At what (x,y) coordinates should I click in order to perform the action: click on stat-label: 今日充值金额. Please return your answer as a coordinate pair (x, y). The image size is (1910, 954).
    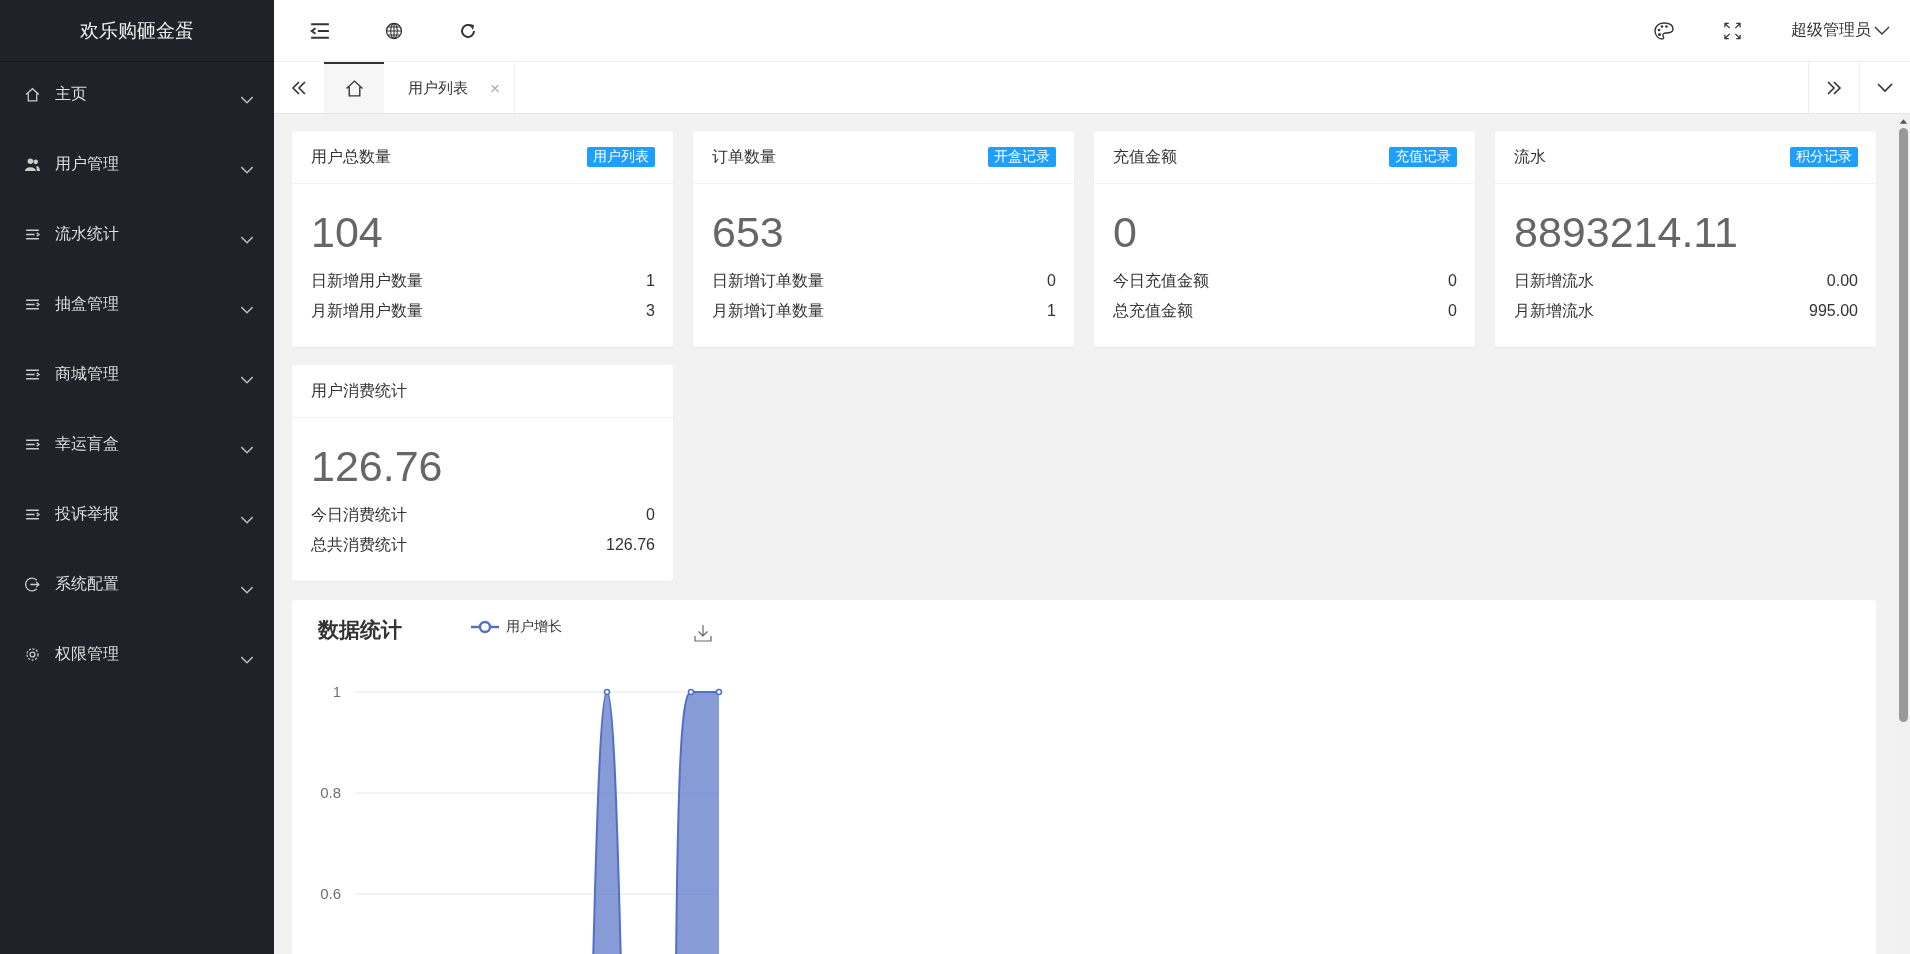
    Looking at the image, I should click on (1161, 281).